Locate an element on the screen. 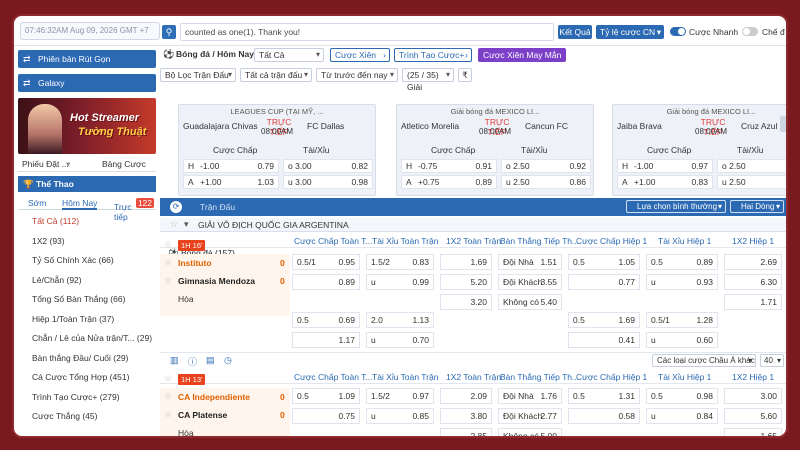 Image resolution: width=800 pixels, height=450 pixels. sort-select: Lựa chọn bình thường ▾ is located at coordinates (676, 206).